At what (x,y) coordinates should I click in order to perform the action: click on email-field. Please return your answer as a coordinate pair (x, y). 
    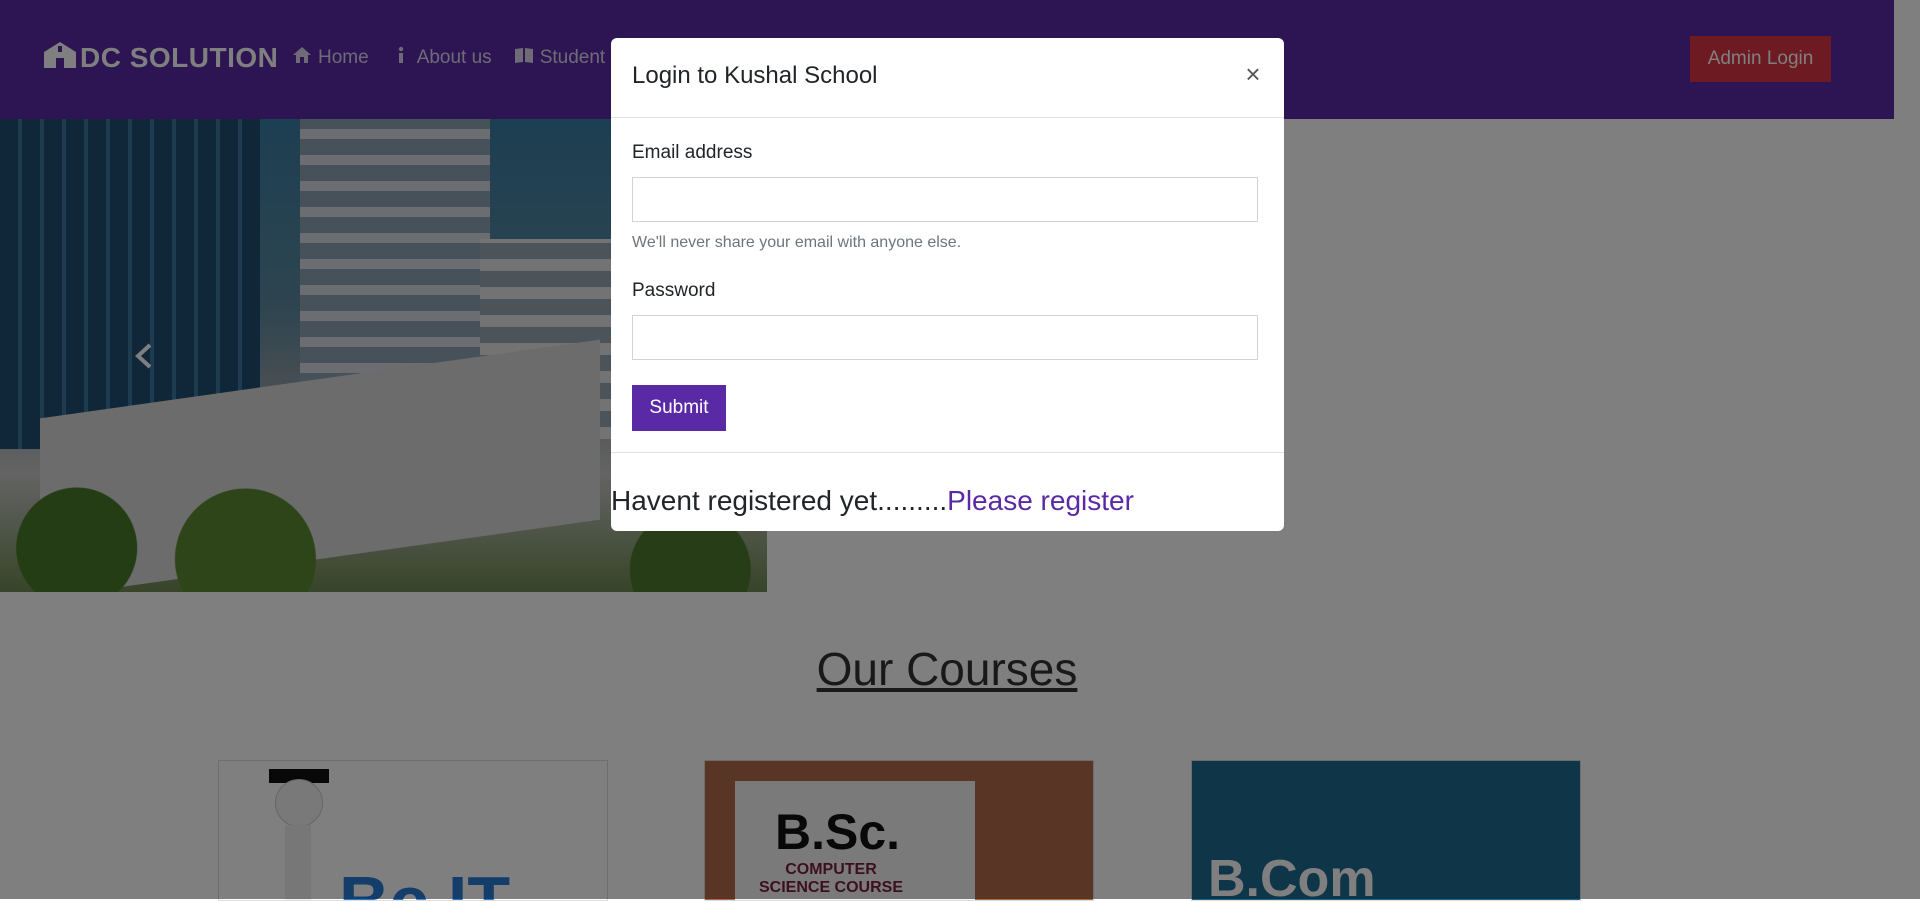
    Looking at the image, I should click on (945, 199).